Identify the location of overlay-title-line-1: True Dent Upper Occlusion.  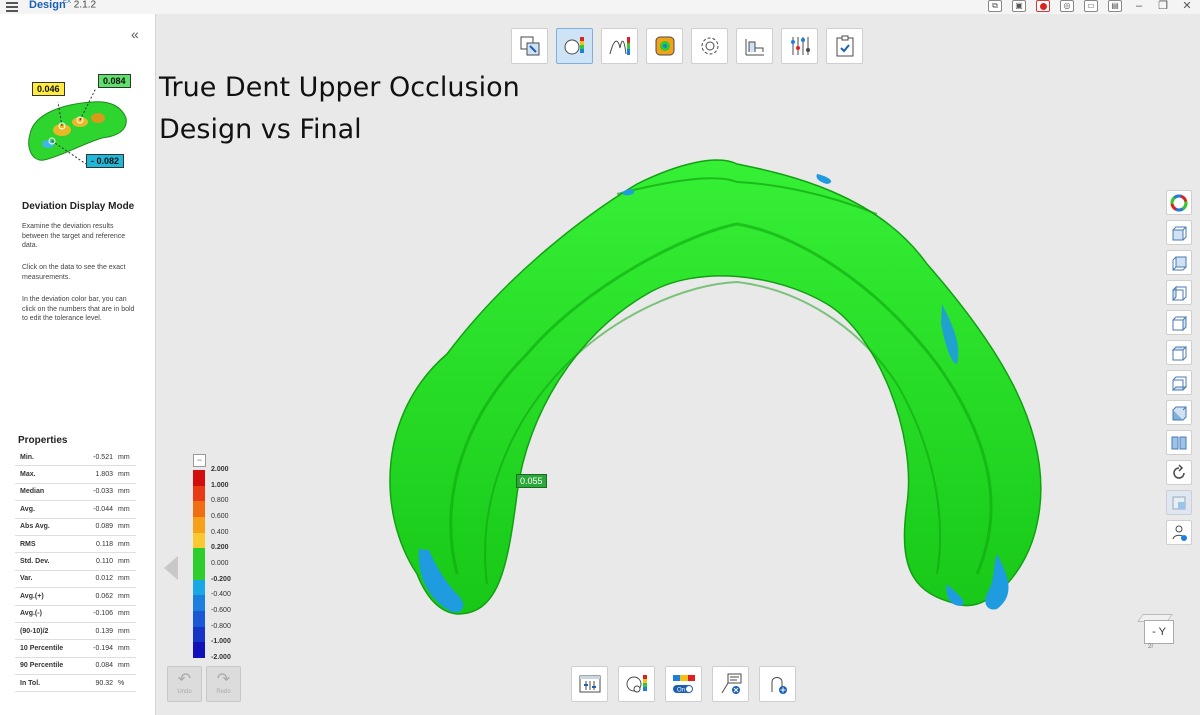
(339, 87).